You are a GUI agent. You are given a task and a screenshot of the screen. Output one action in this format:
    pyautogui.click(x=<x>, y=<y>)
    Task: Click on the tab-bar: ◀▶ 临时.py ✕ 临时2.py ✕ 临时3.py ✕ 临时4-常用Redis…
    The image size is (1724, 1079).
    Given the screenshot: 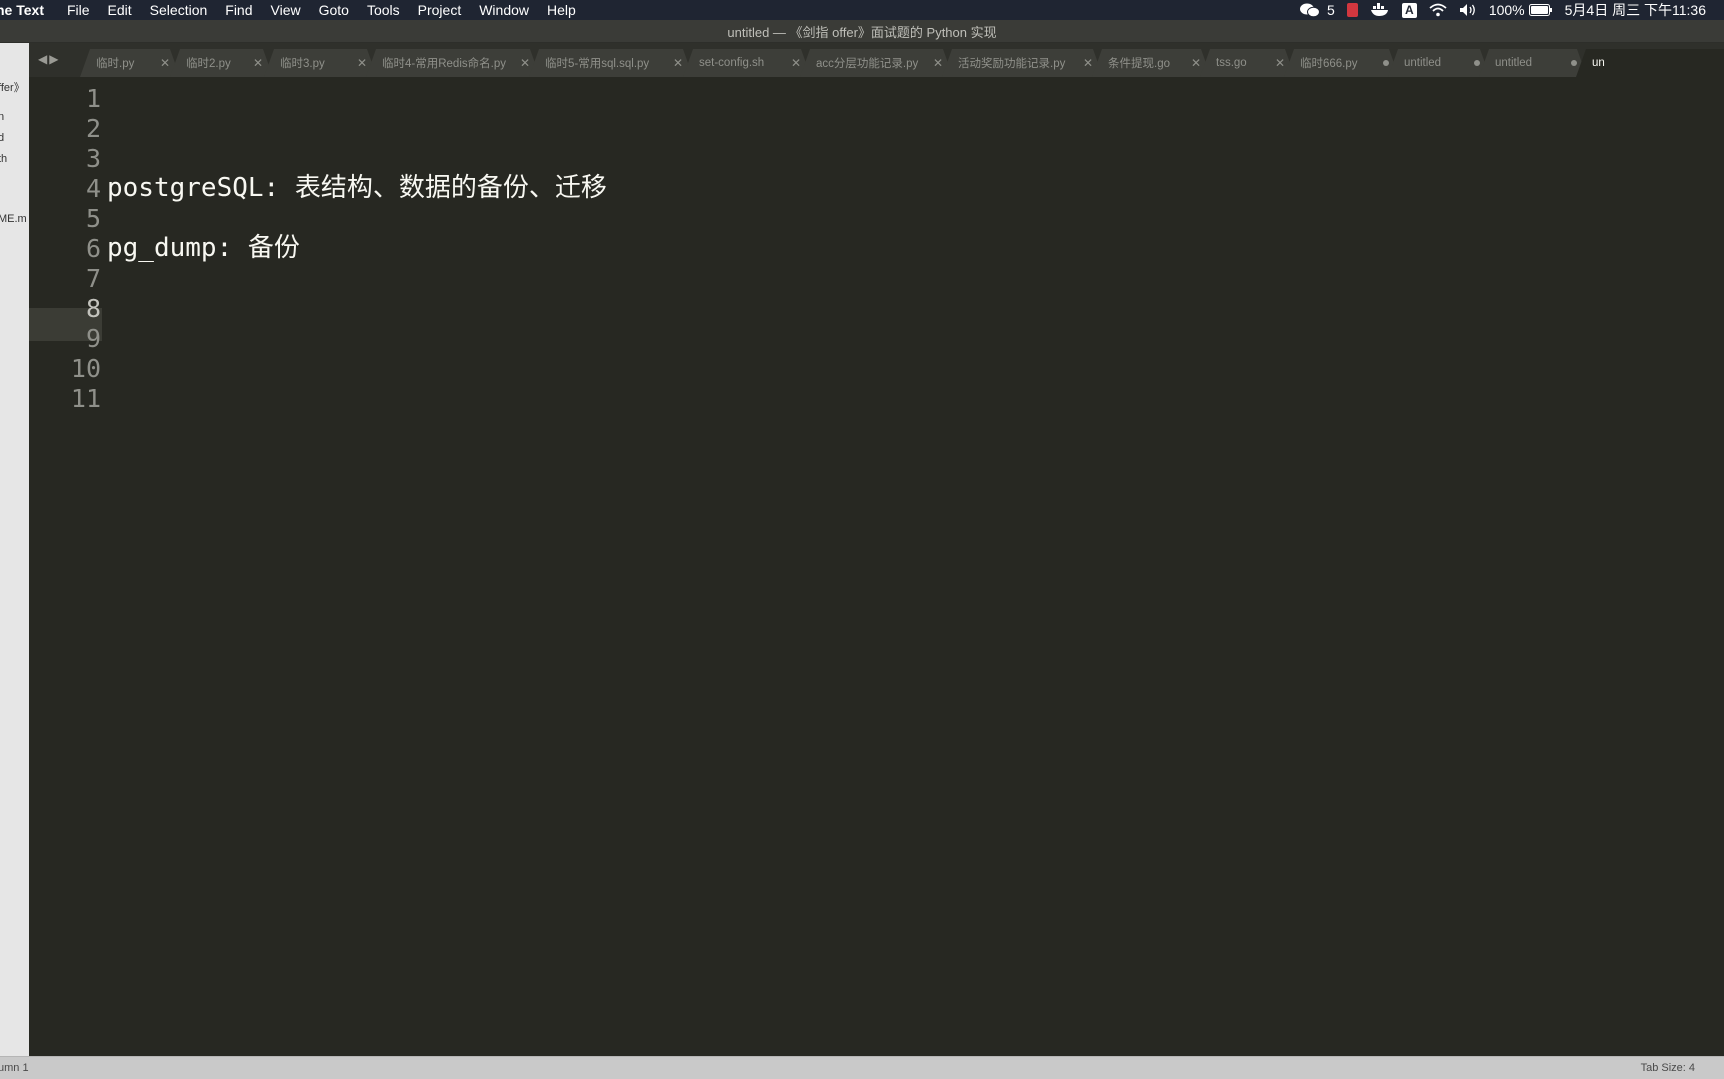 What is the action you would take?
    pyautogui.click(x=876, y=60)
    